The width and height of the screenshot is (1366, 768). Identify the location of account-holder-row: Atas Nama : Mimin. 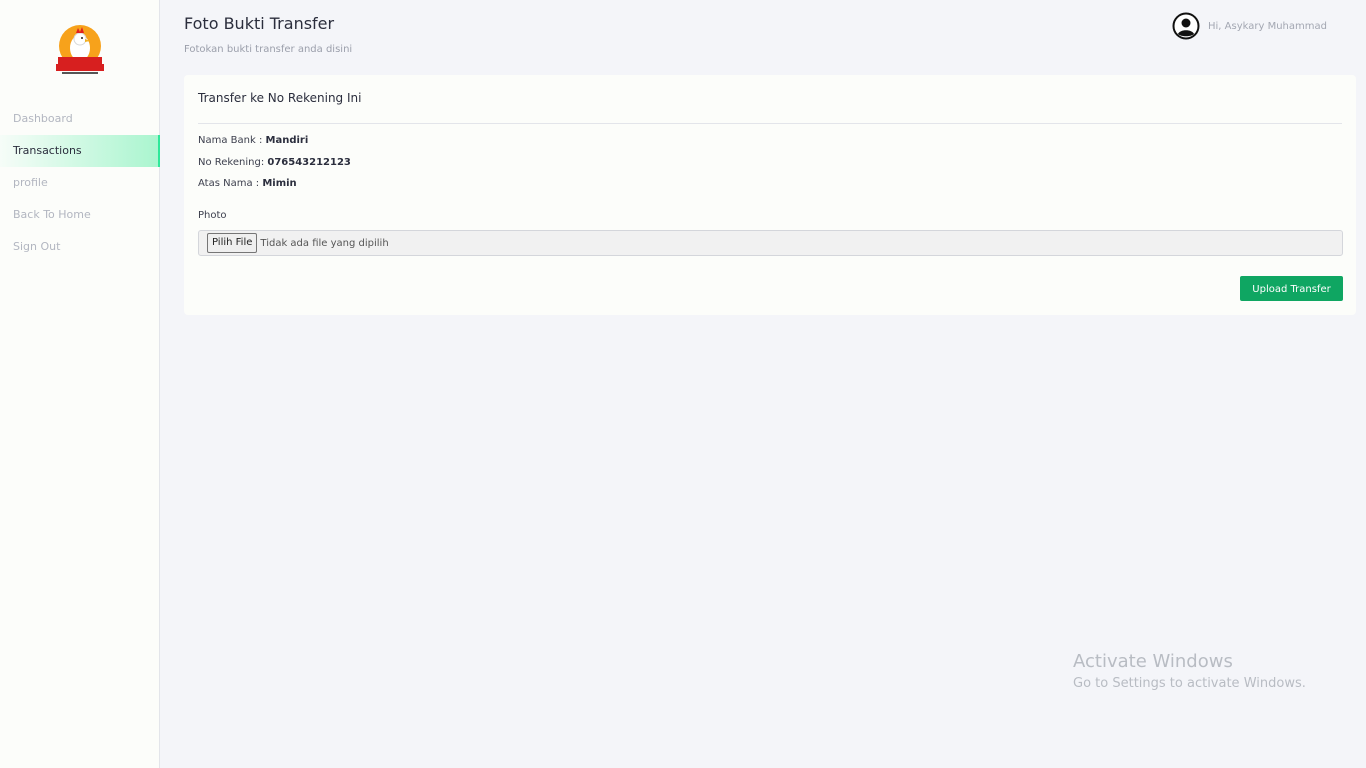
(247, 183).